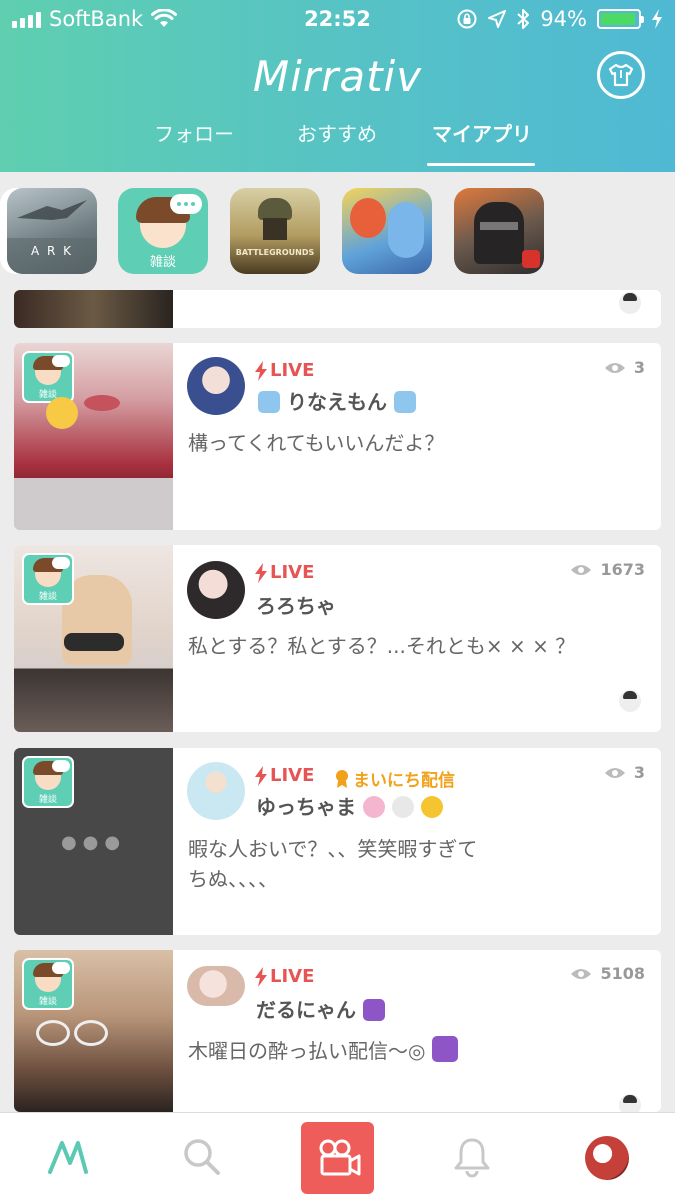 The image size is (675, 1200). I want to click on app-ark: A R K, so click(52, 231).